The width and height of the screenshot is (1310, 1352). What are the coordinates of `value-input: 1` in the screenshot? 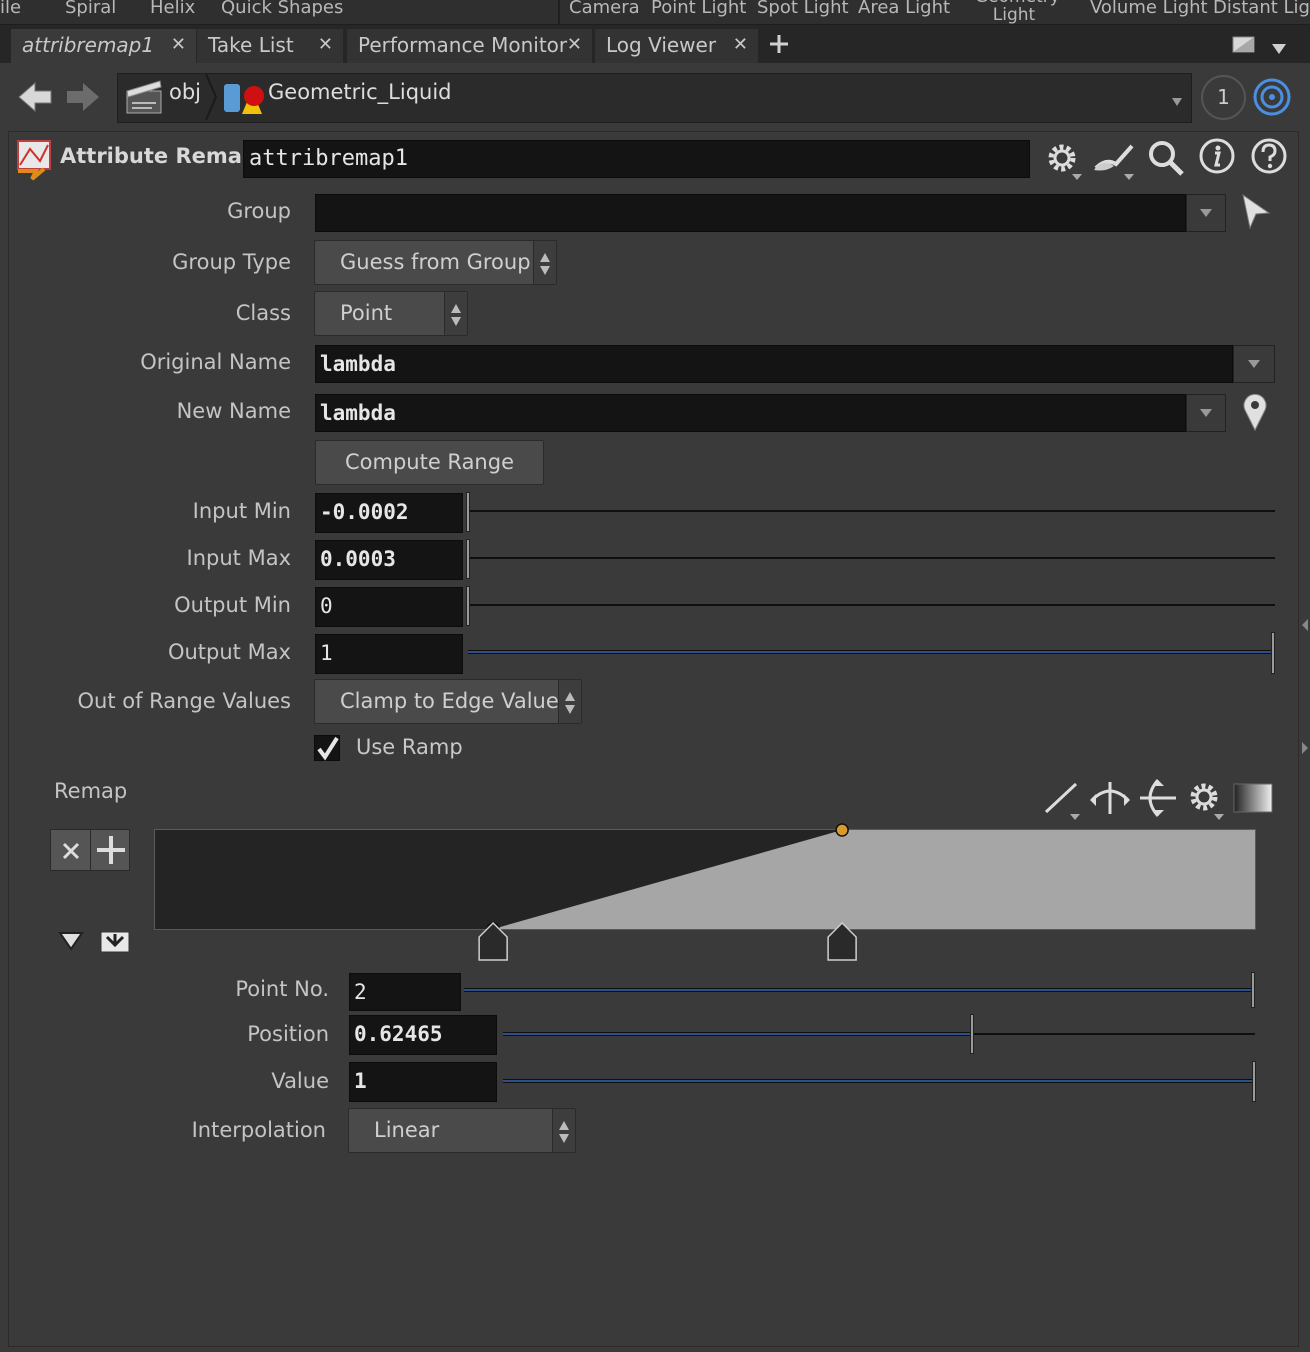 It's located at (423, 1082).